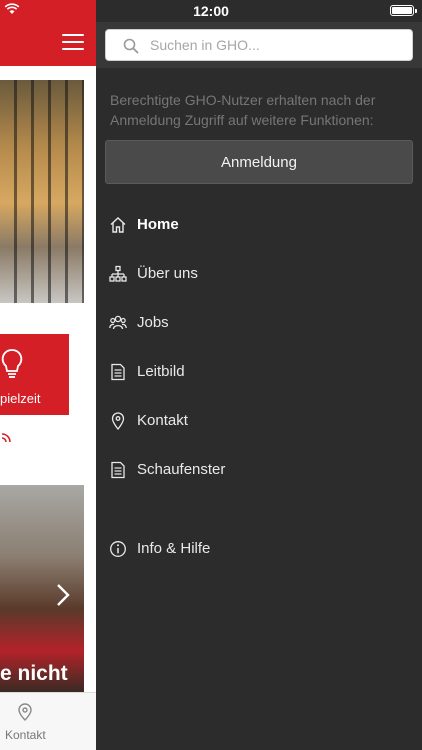  I want to click on info-icon, so click(118, 549).